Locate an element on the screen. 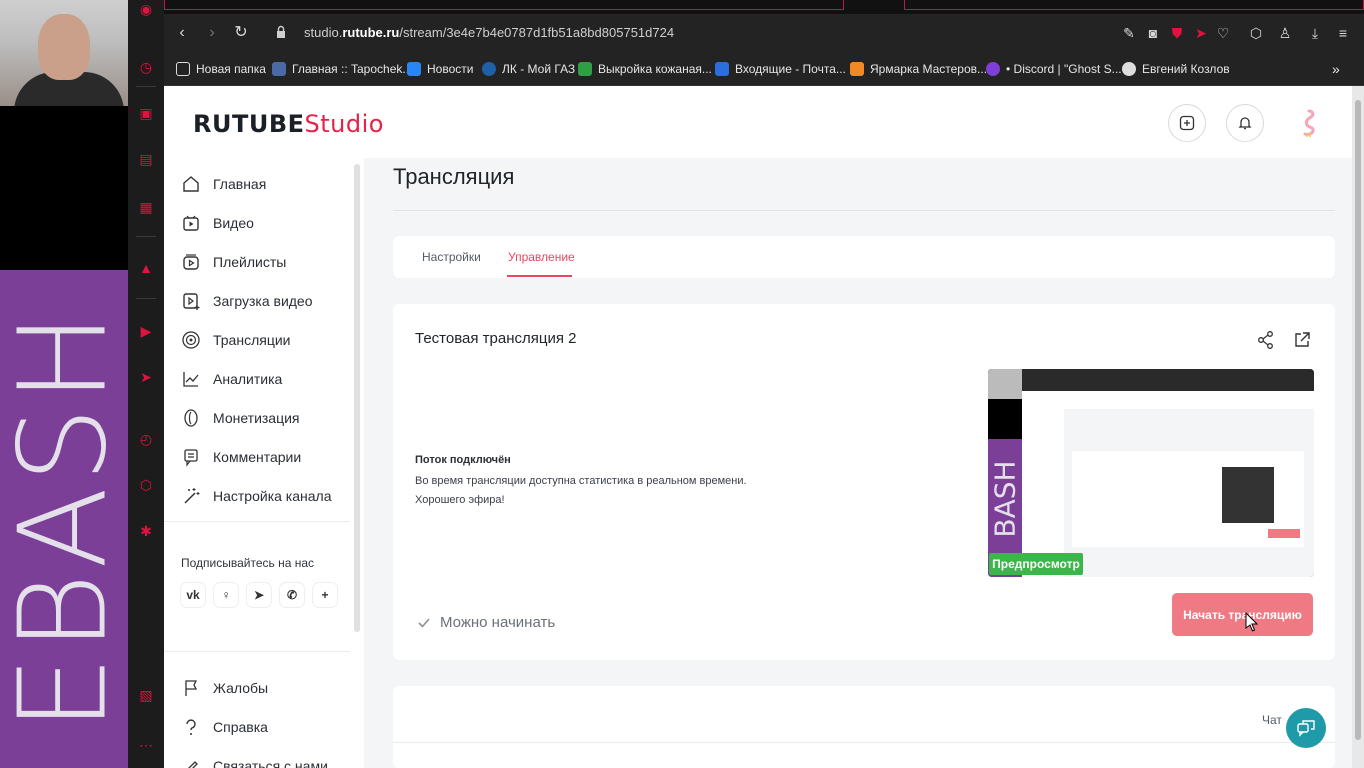  bookmark-item: Евгений Козлов is located at coordinates (1176, 69).